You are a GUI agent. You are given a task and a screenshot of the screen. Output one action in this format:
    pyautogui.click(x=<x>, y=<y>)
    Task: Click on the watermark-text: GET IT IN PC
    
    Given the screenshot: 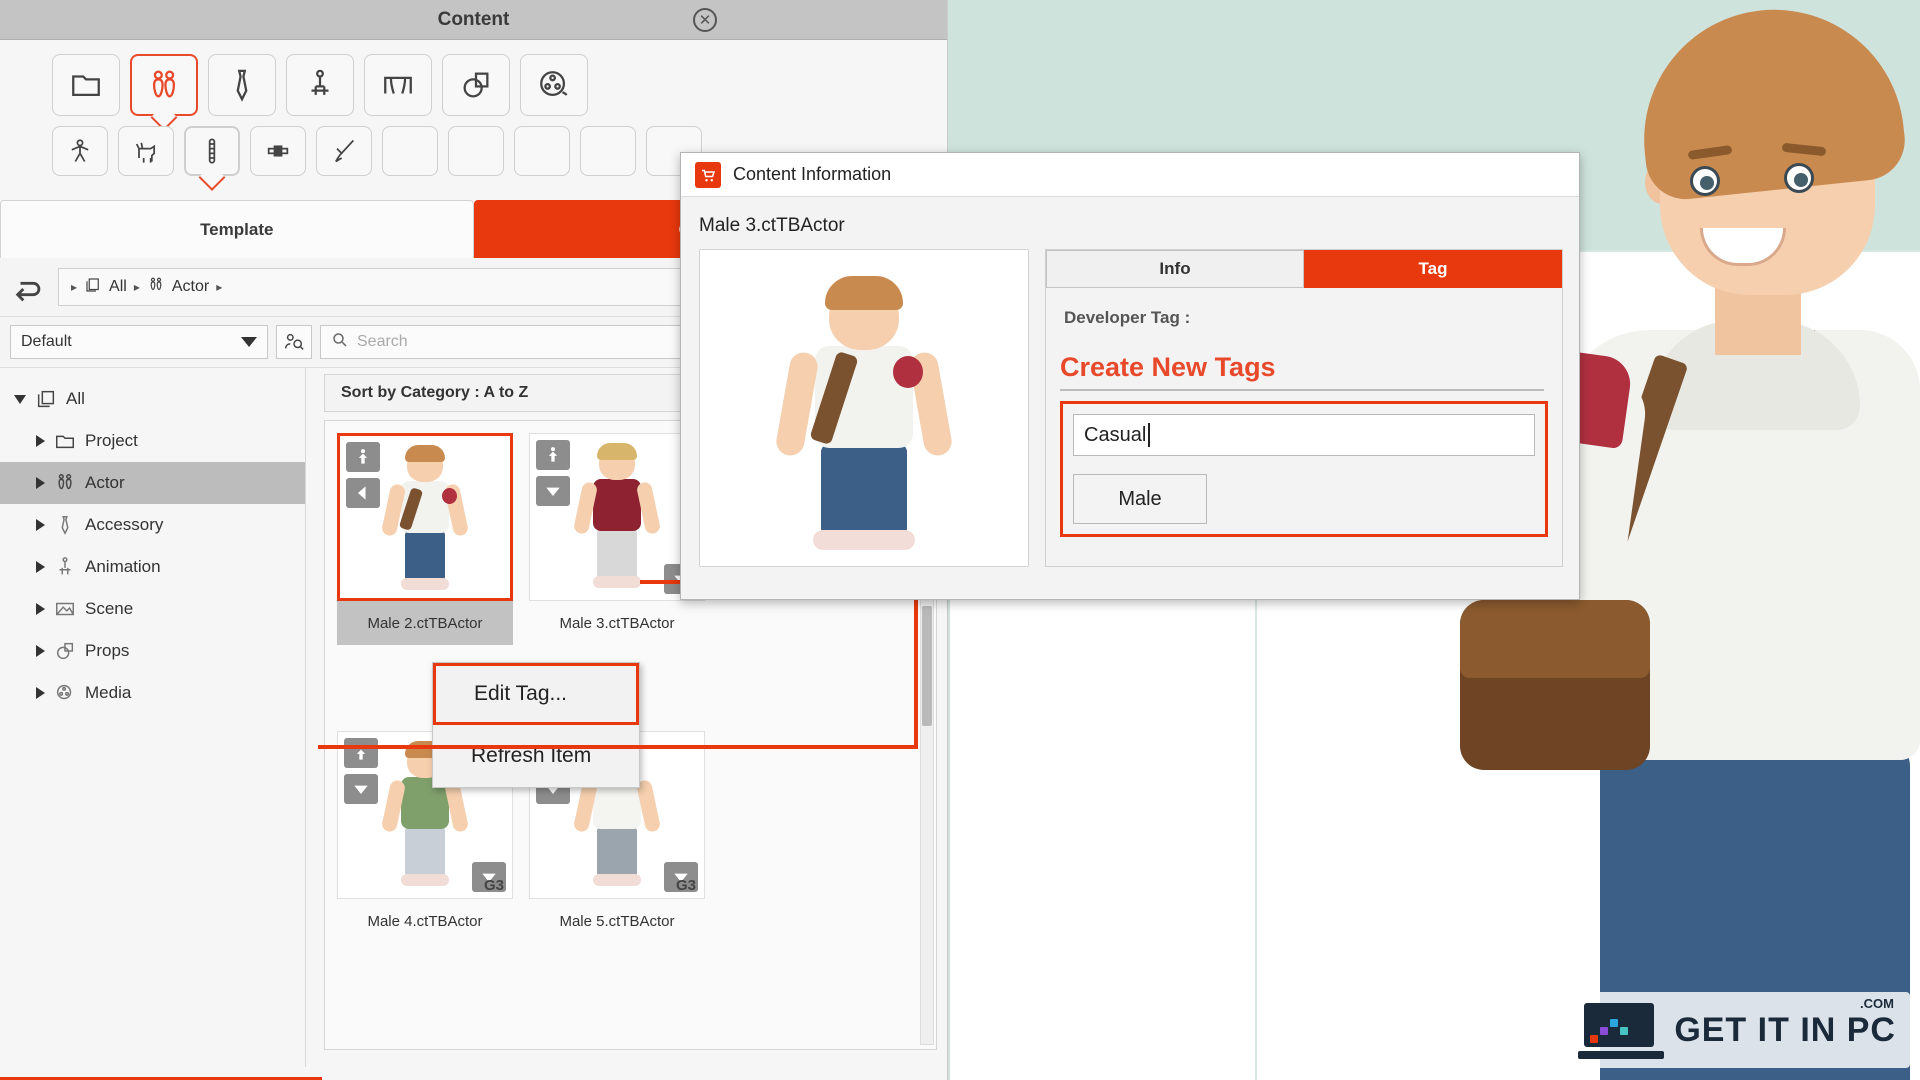 What is the action you would take?
    pyautogui.click(x=1785, y=1029)
    